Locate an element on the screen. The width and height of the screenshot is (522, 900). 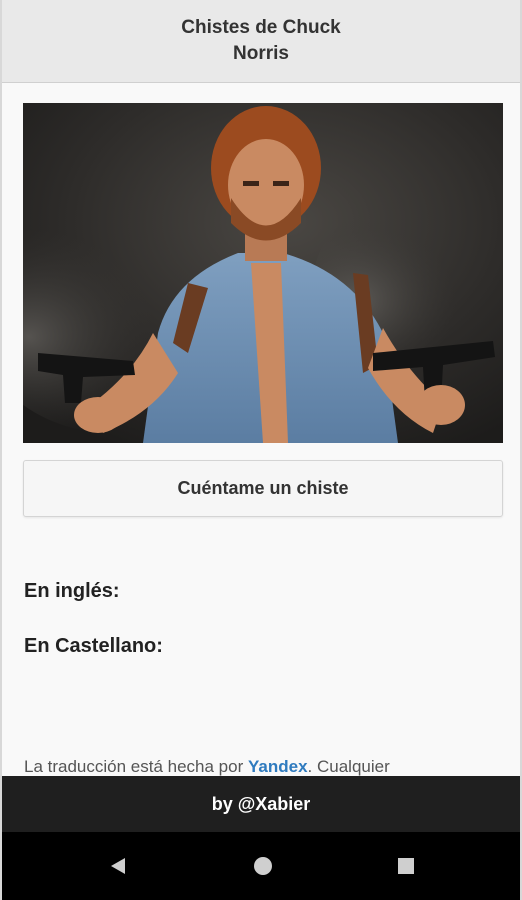
recents-button is located at coordinates (406, 866).